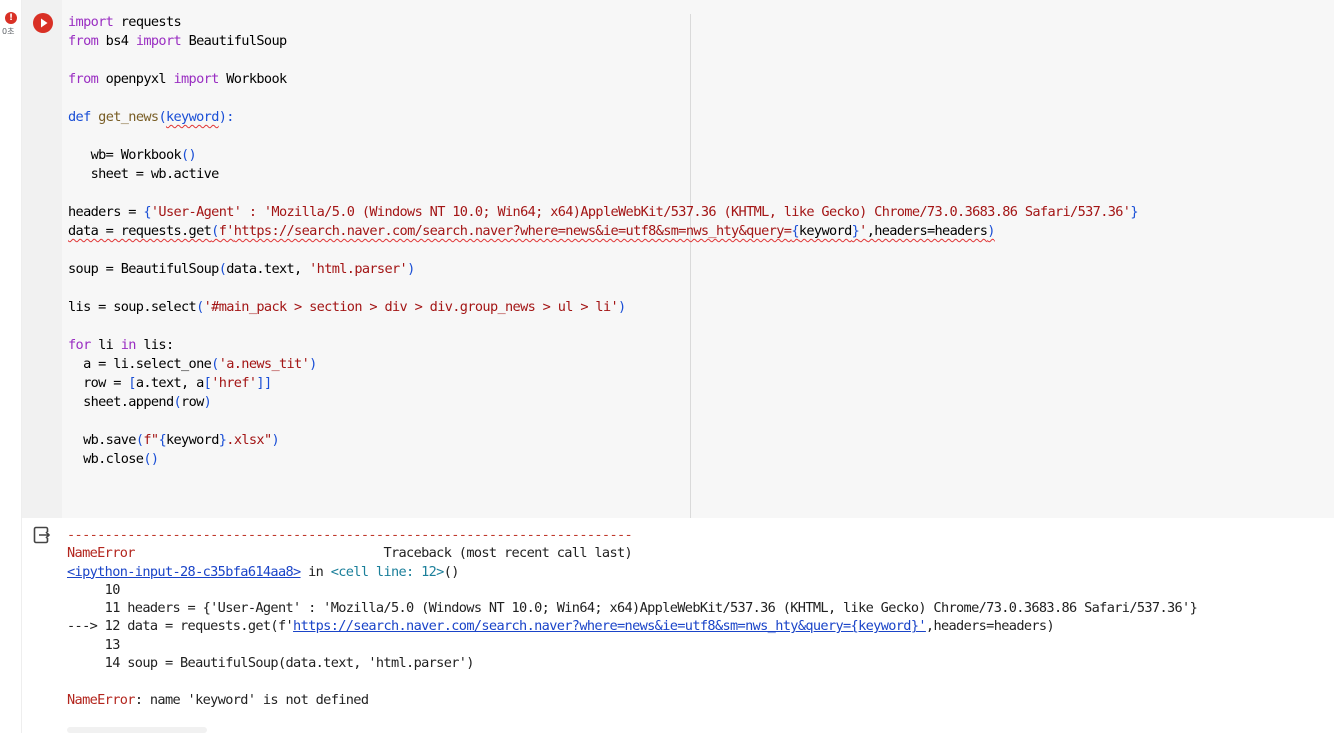 The height and width of the screenshot is (733, 1334). What do you see at coordinates (180, 626) in the screenshot?
I see `token: ---> 12 data = requests.get(f'` at bounding box center [180, 626].